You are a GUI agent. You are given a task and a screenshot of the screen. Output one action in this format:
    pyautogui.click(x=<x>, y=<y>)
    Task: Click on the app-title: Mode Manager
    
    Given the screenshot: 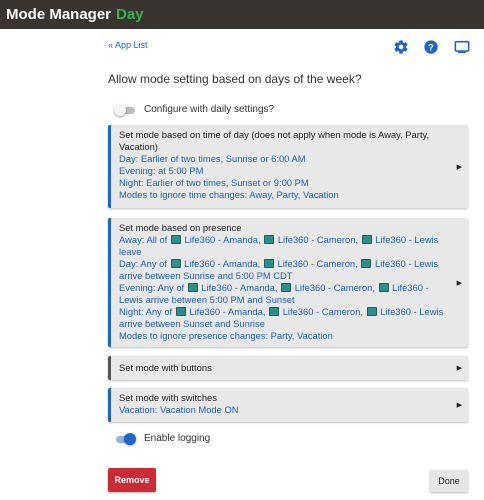 What is the action you would take?
    pyautogui.click(x=59, y=14)
    